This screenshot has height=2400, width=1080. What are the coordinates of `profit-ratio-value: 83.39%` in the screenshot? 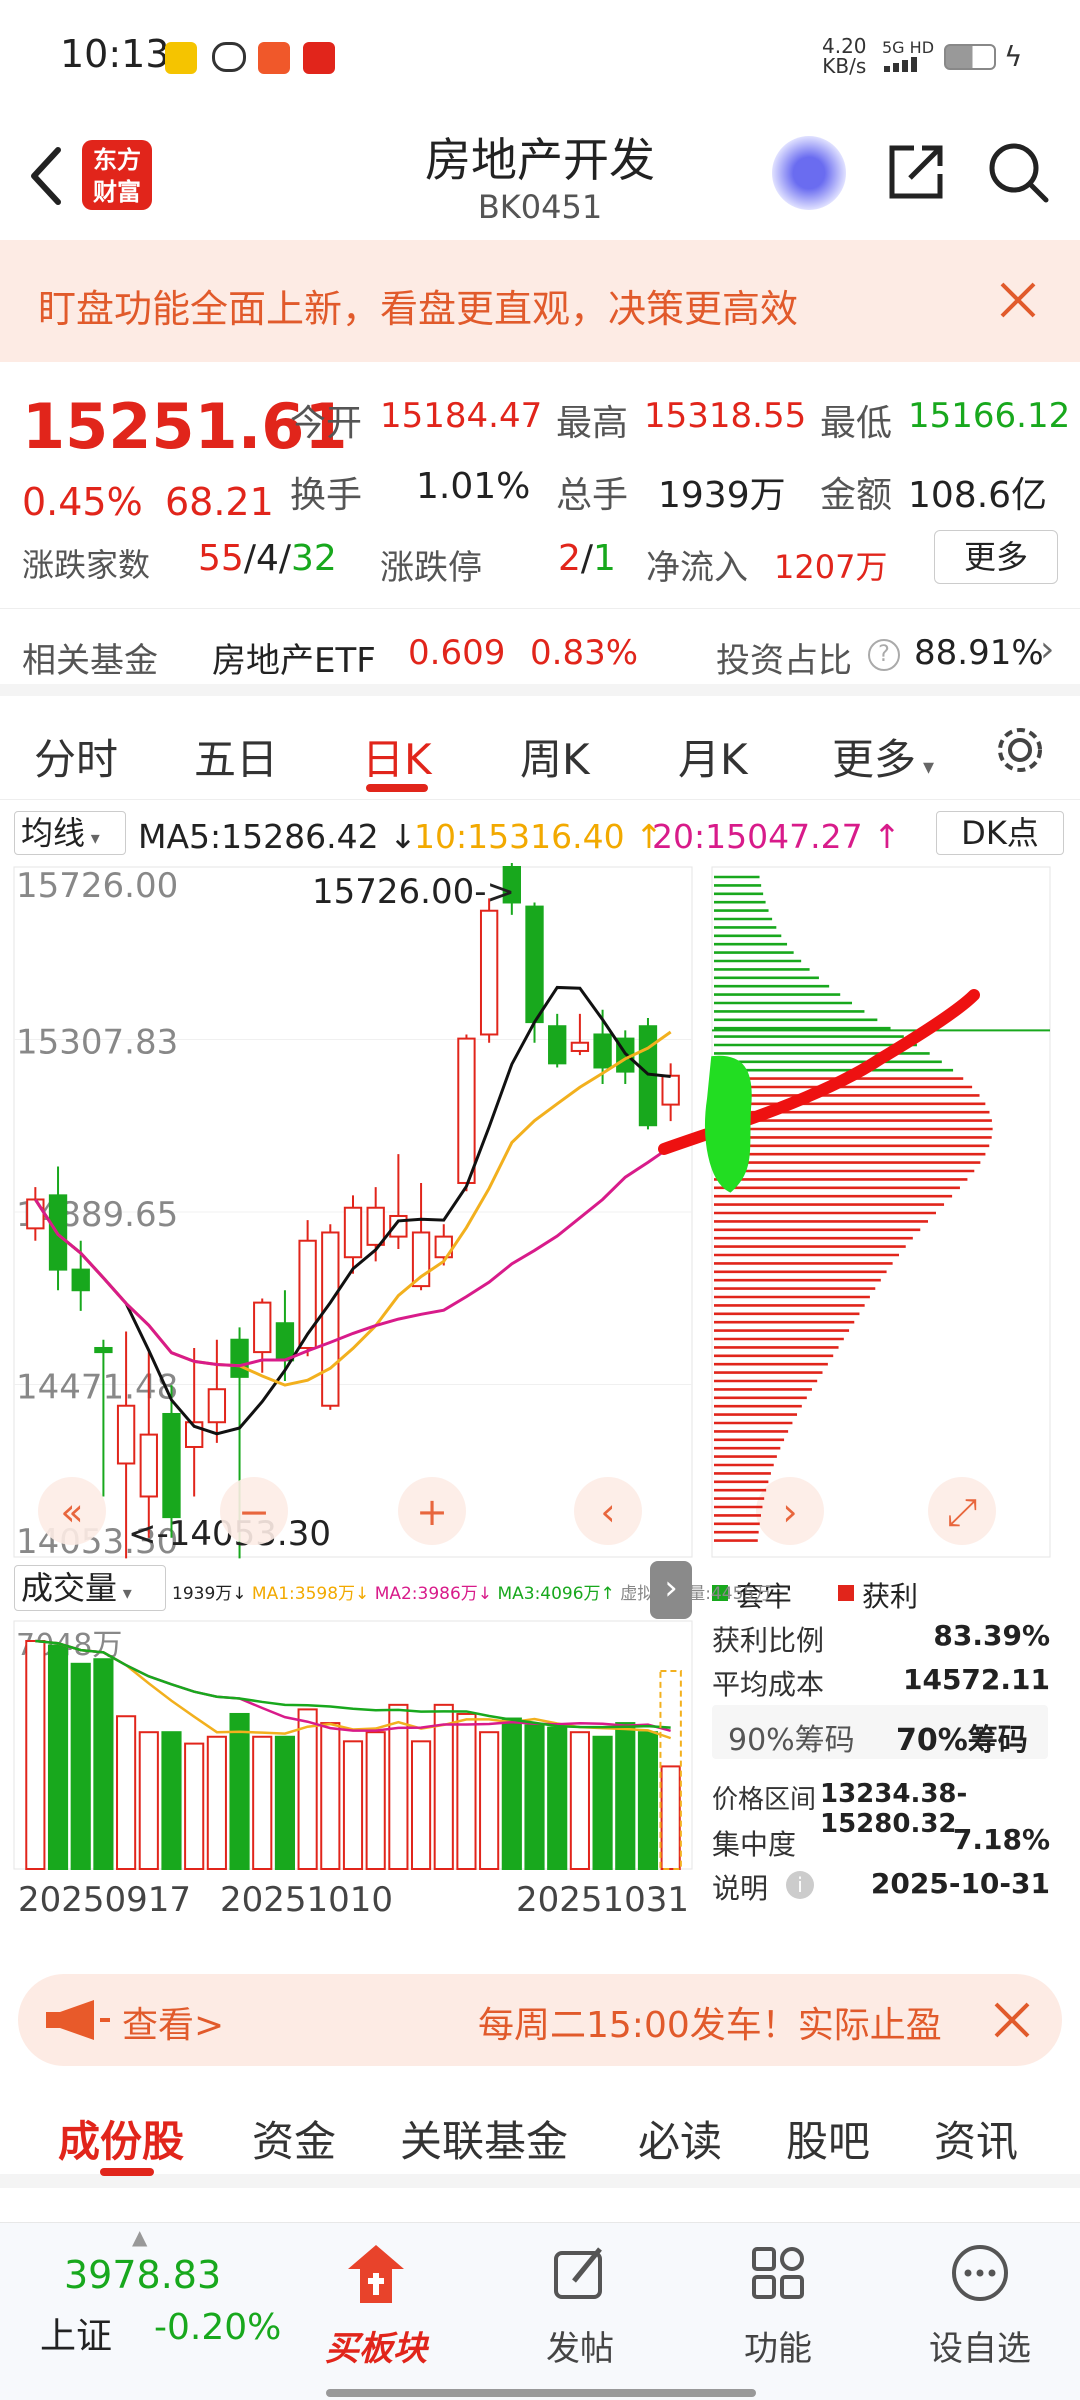 It's located at (991, 1635).